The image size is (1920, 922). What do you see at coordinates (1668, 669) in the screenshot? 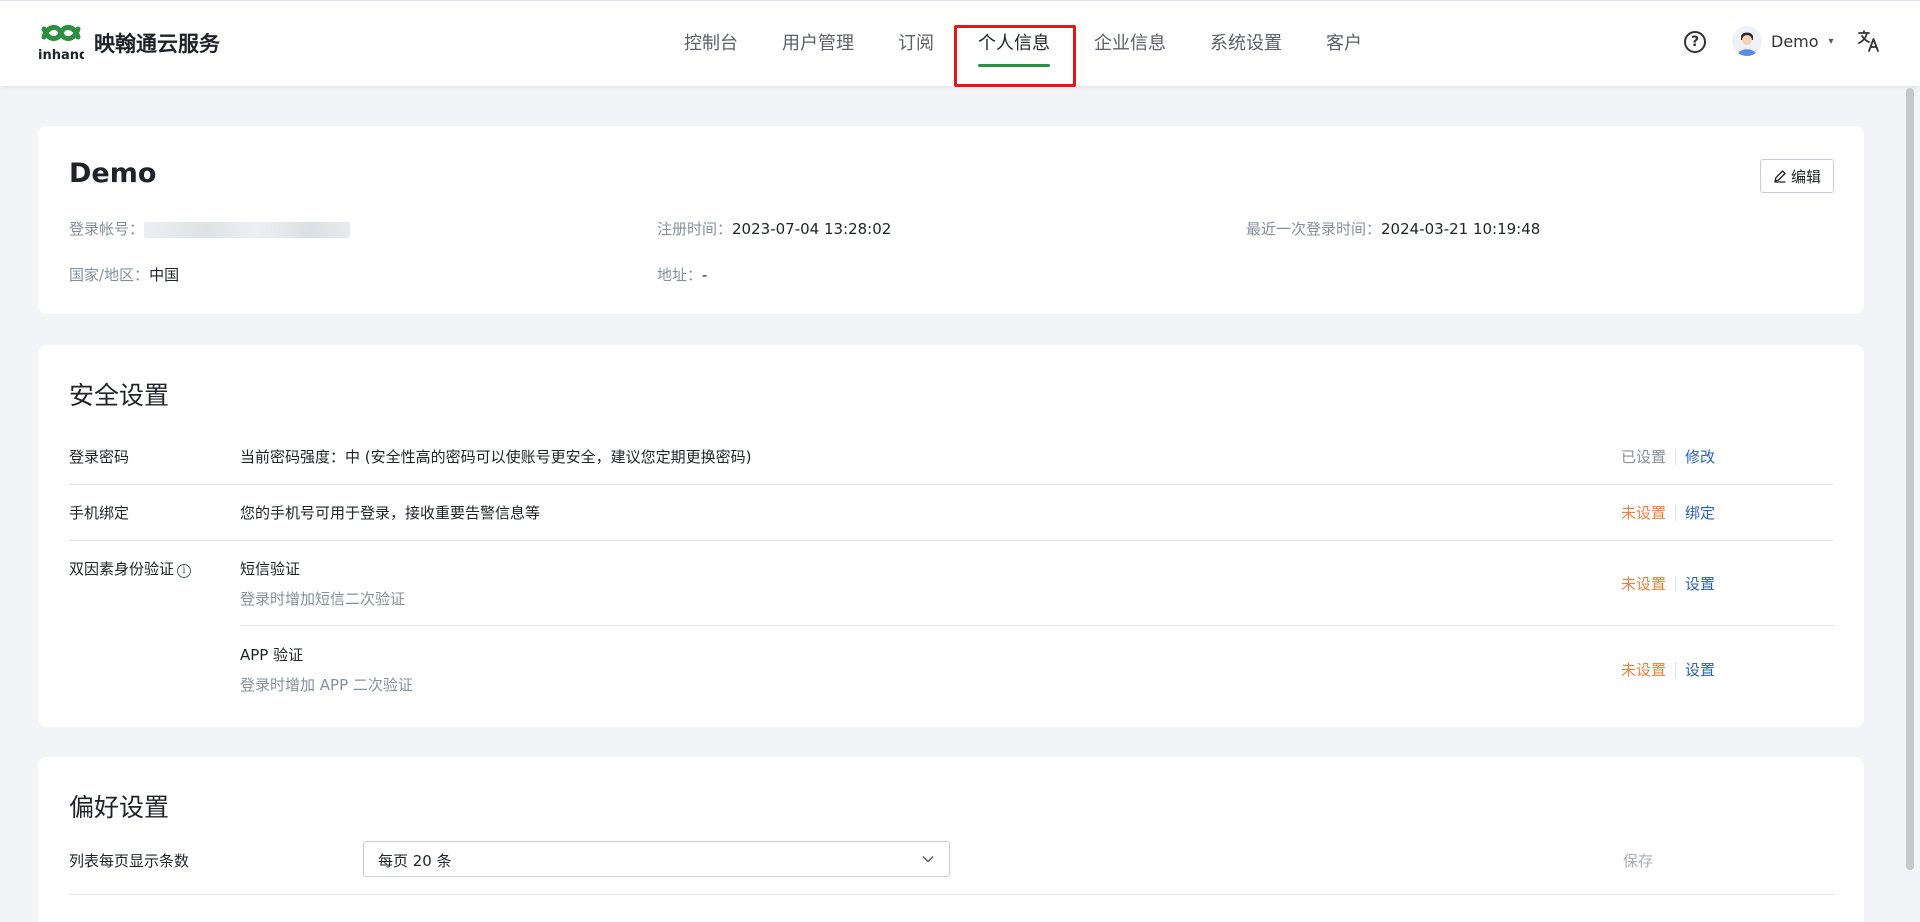
I see `app-status: 未设置 设置` at bounding box center [1668, 669].